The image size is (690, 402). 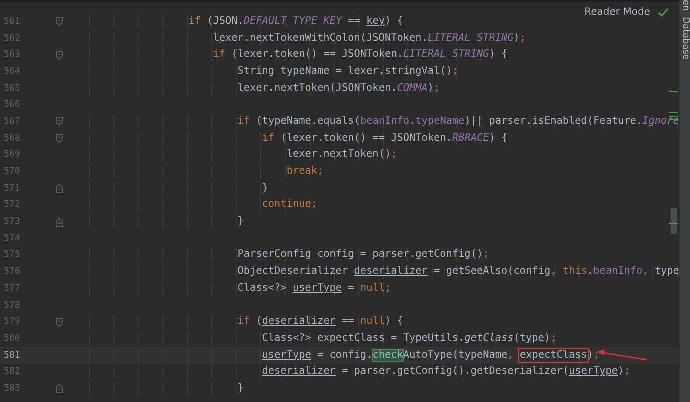 What do you see at coordinates (12, 222) in the screenshot?
I see `line-number: 573` at bounding box center [12, 222].